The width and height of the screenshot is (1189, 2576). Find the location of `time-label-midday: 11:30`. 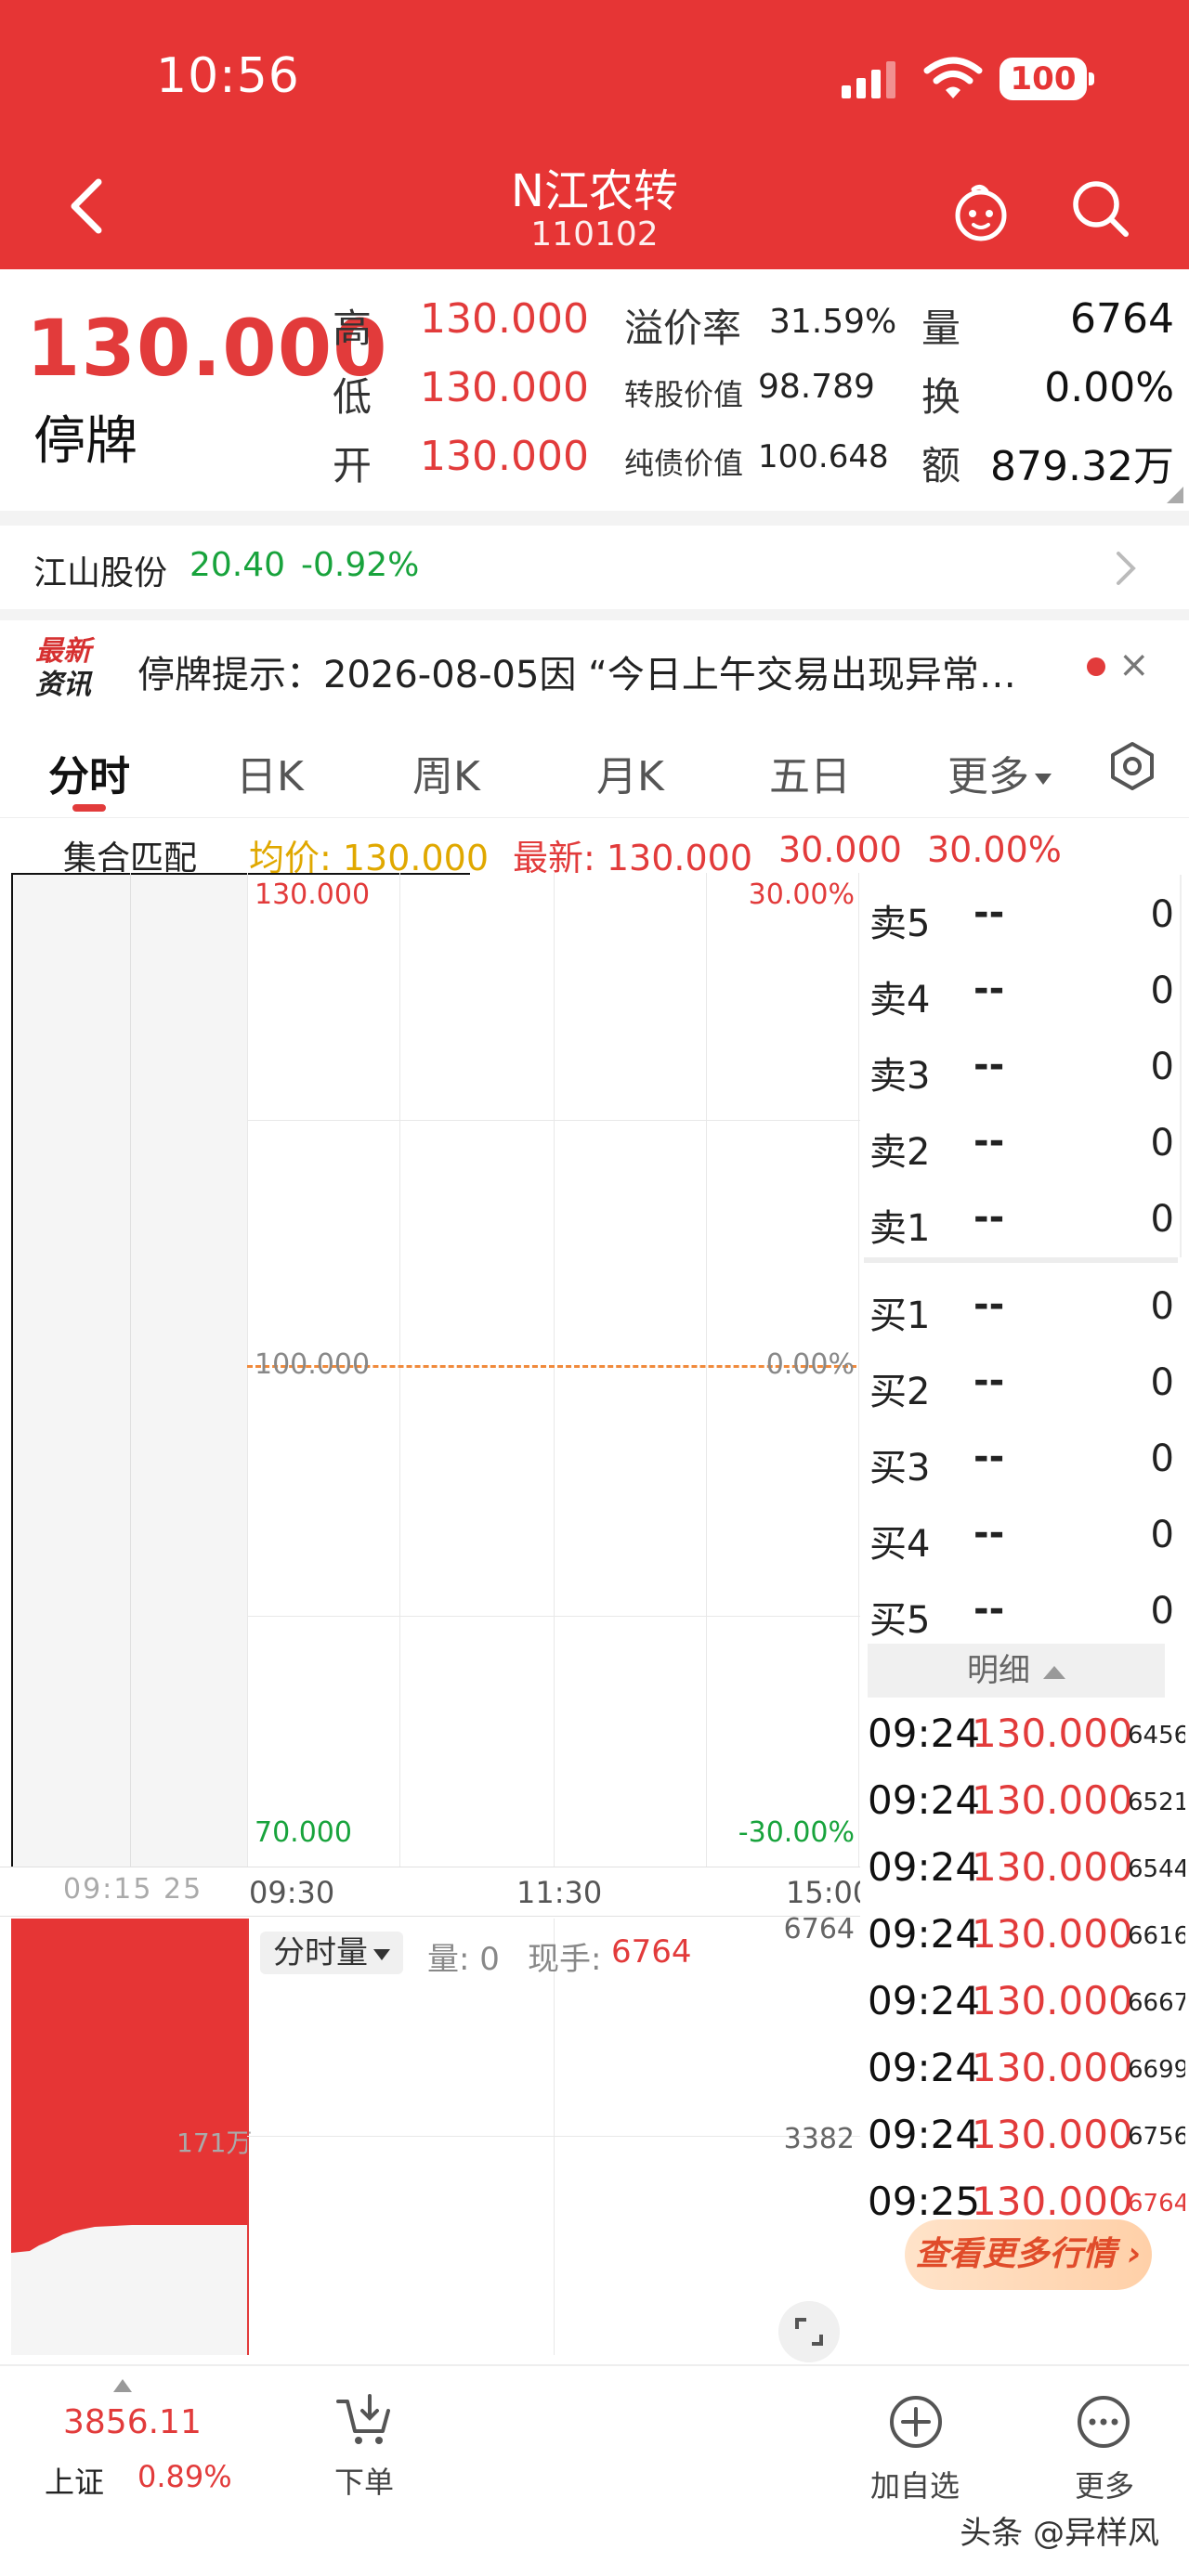

time-label-midday: 11:30 is located at coordinates (559, 1892).